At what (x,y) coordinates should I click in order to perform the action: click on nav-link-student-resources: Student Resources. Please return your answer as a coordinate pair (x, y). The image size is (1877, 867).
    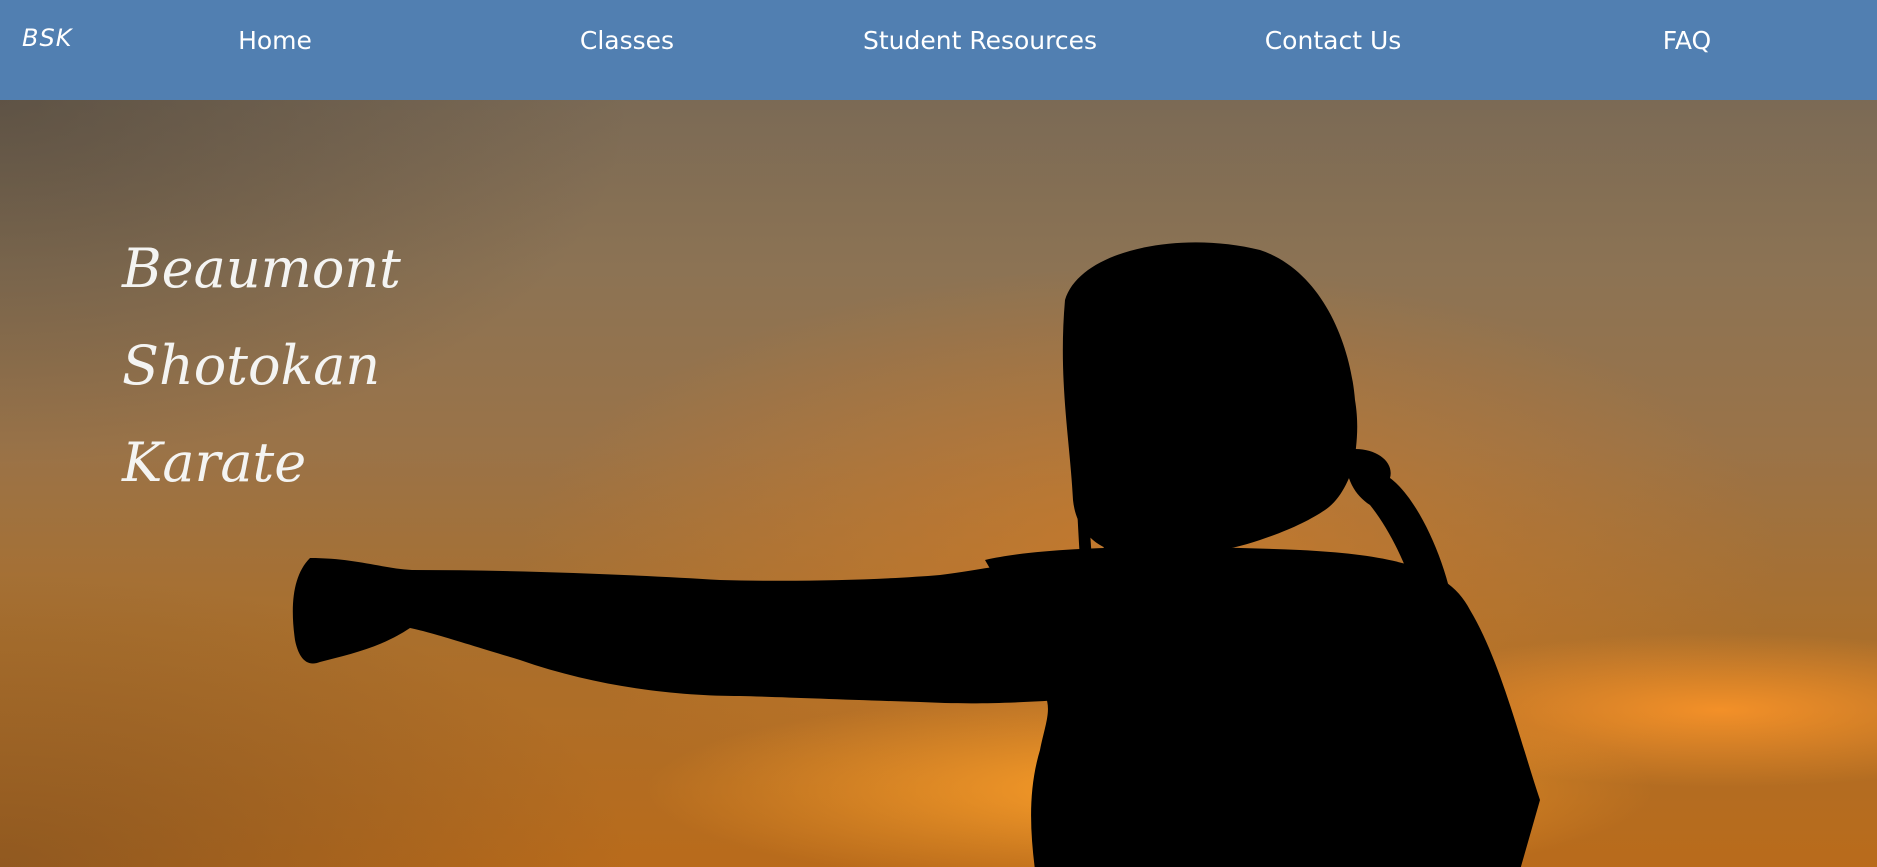
    Looking at the image, I should click on (980, 40).